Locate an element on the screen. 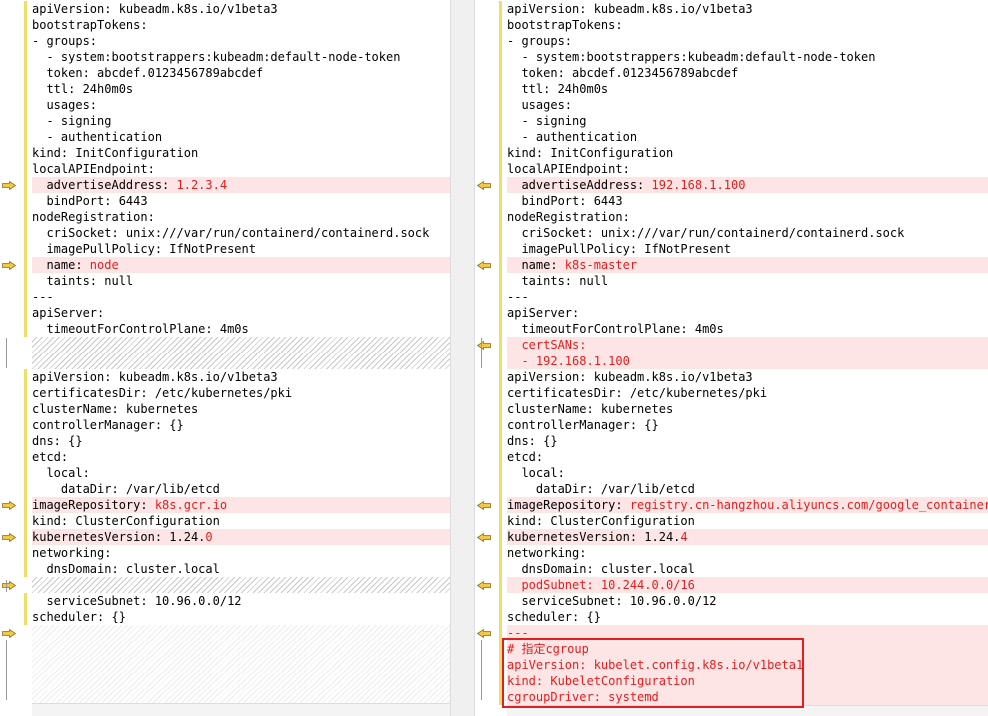 This screenshot has height=716, width=988. diff-line: imagePullPolicy: IfNotPresent is located at coordinates (731, 249).